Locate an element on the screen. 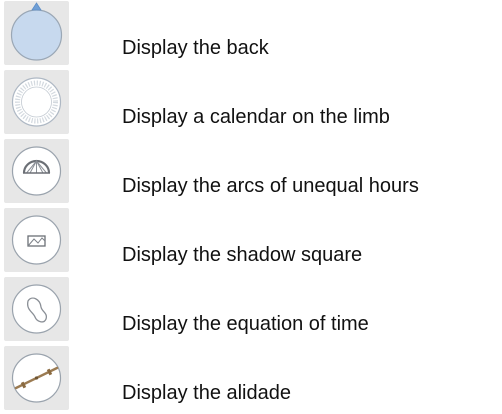  display-calendar-button is located at coordinates (36, 102).